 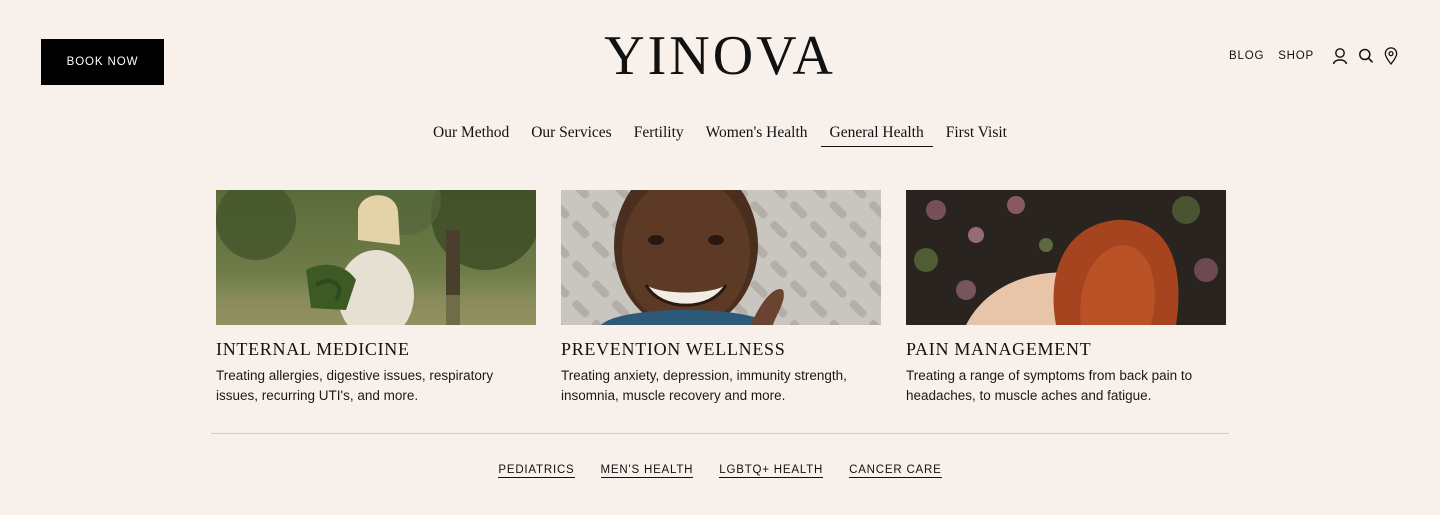 I want to click on nav-womens-health: Women's Health, so click(x=757, y=135).